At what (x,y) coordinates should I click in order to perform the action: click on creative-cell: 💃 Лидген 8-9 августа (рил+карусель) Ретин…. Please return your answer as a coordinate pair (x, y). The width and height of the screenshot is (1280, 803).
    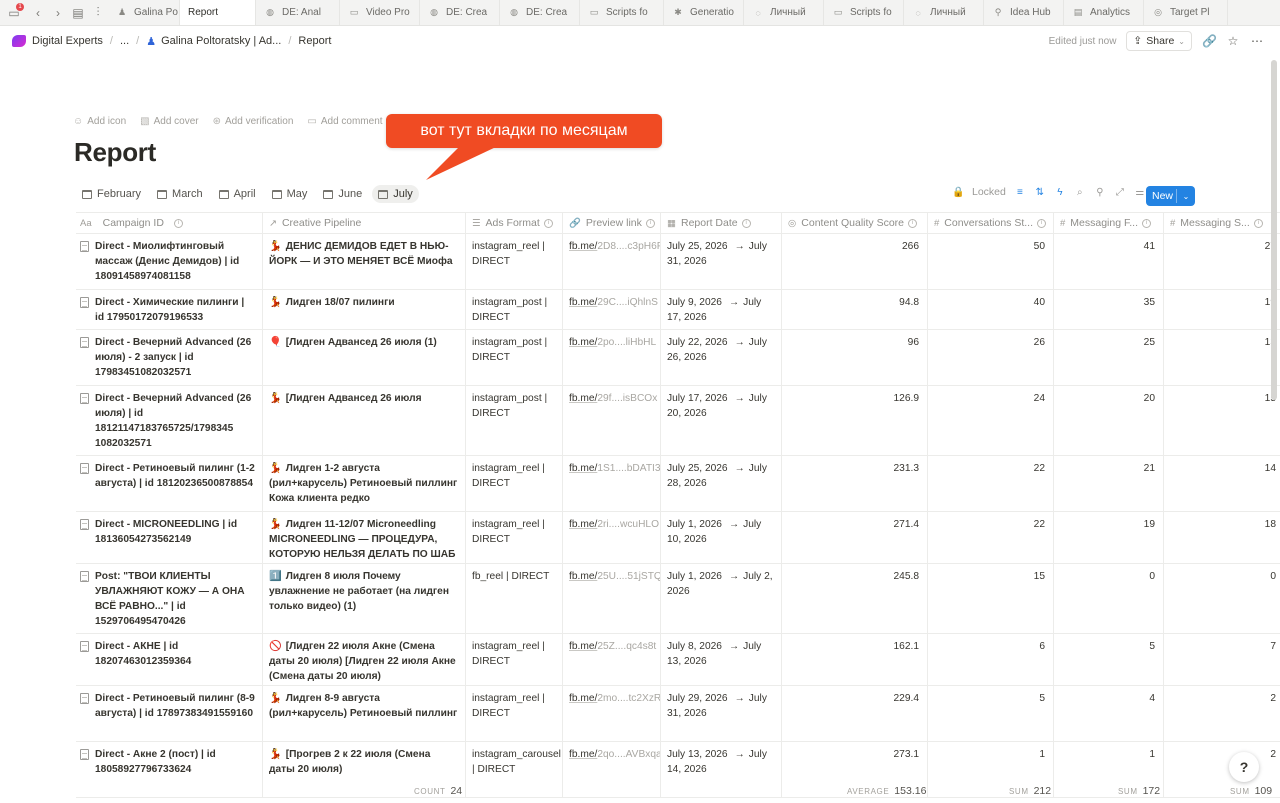
    Looking at the image, I should click on (364, 713).